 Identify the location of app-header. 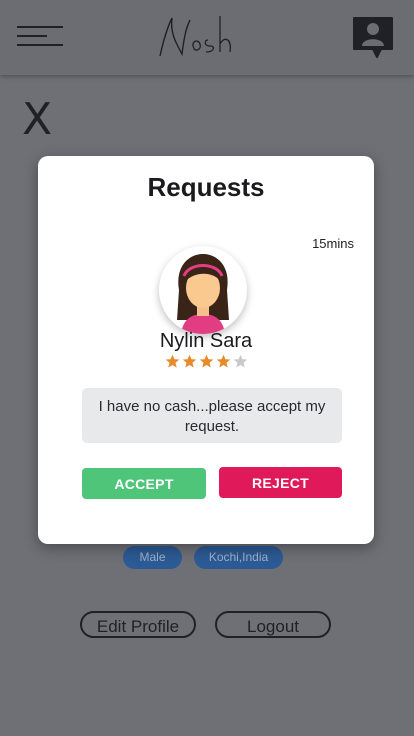
(207, 37).